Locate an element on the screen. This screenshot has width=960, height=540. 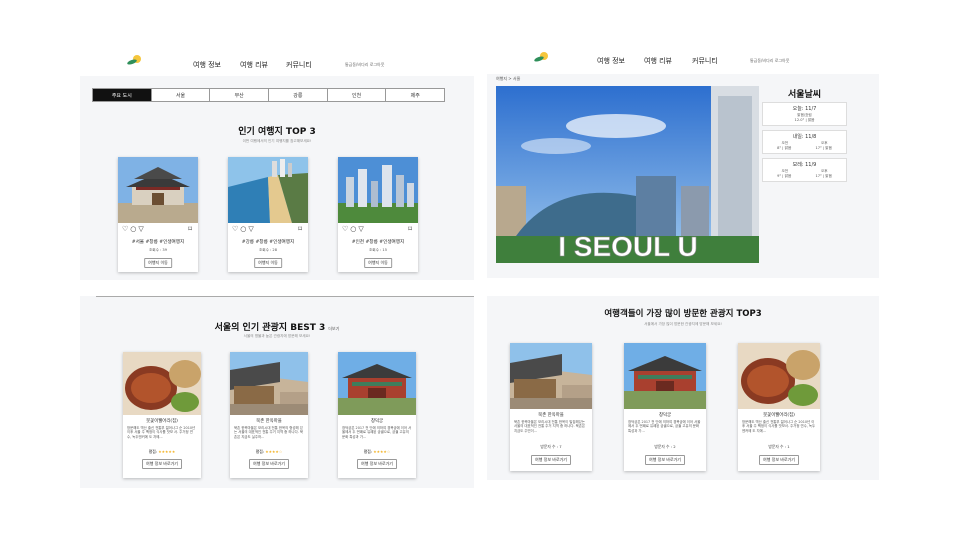
weather-today: 오늘: 11/7 맑음/흐림 12.0° | 맑음 is located at coordinates (804, 114).